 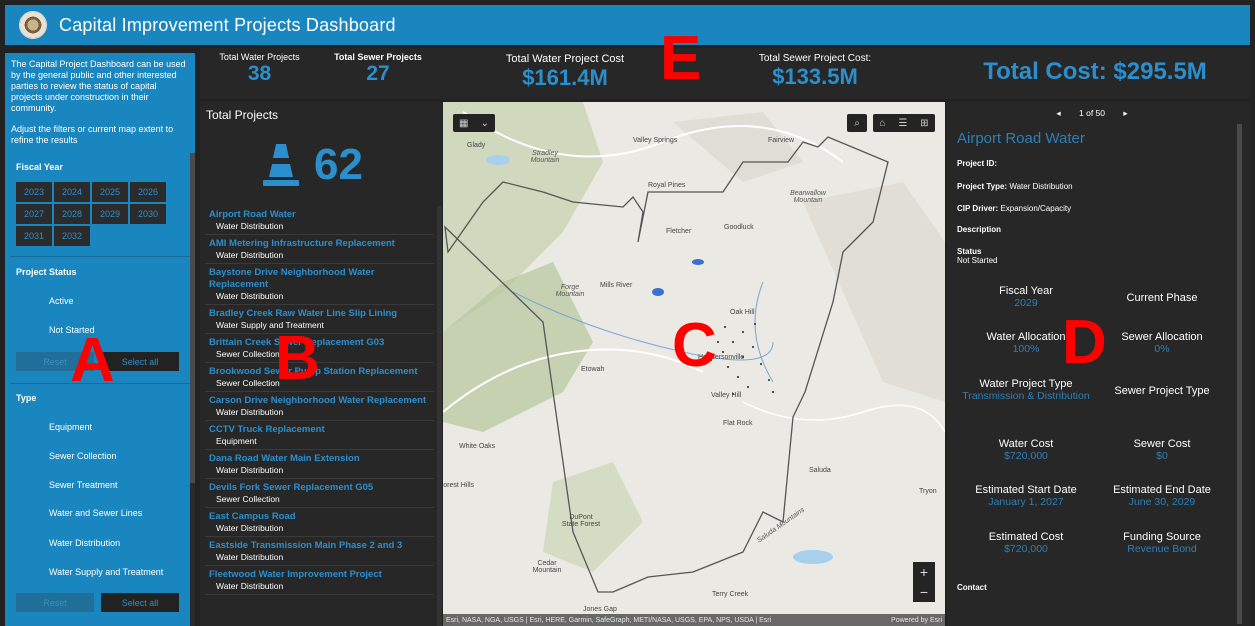 What do you see at coordinates (83, 456) in the screenshot?
I see `type-option-sewer-collection: Sewer Collection` at bounding box center [83, 456].